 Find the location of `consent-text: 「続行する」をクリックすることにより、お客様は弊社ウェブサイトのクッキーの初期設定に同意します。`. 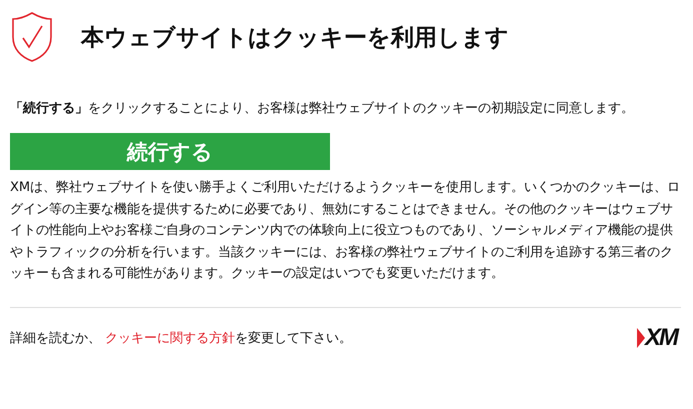

consent-text: 「続行する」をクリックすることにより、お客様は弊社ウェブサイトのクッキーの初期設定に同意します。 is located at coordinates (322, 109).